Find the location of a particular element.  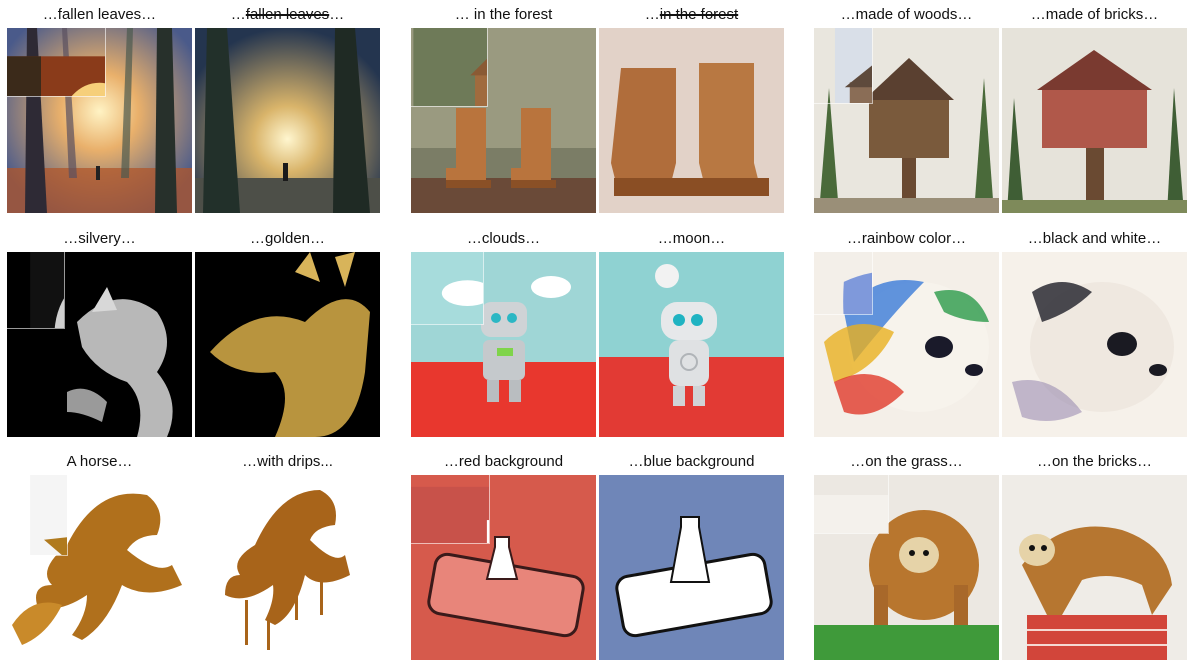

panel-red-background: …red background is located at coordinates (503, 554).